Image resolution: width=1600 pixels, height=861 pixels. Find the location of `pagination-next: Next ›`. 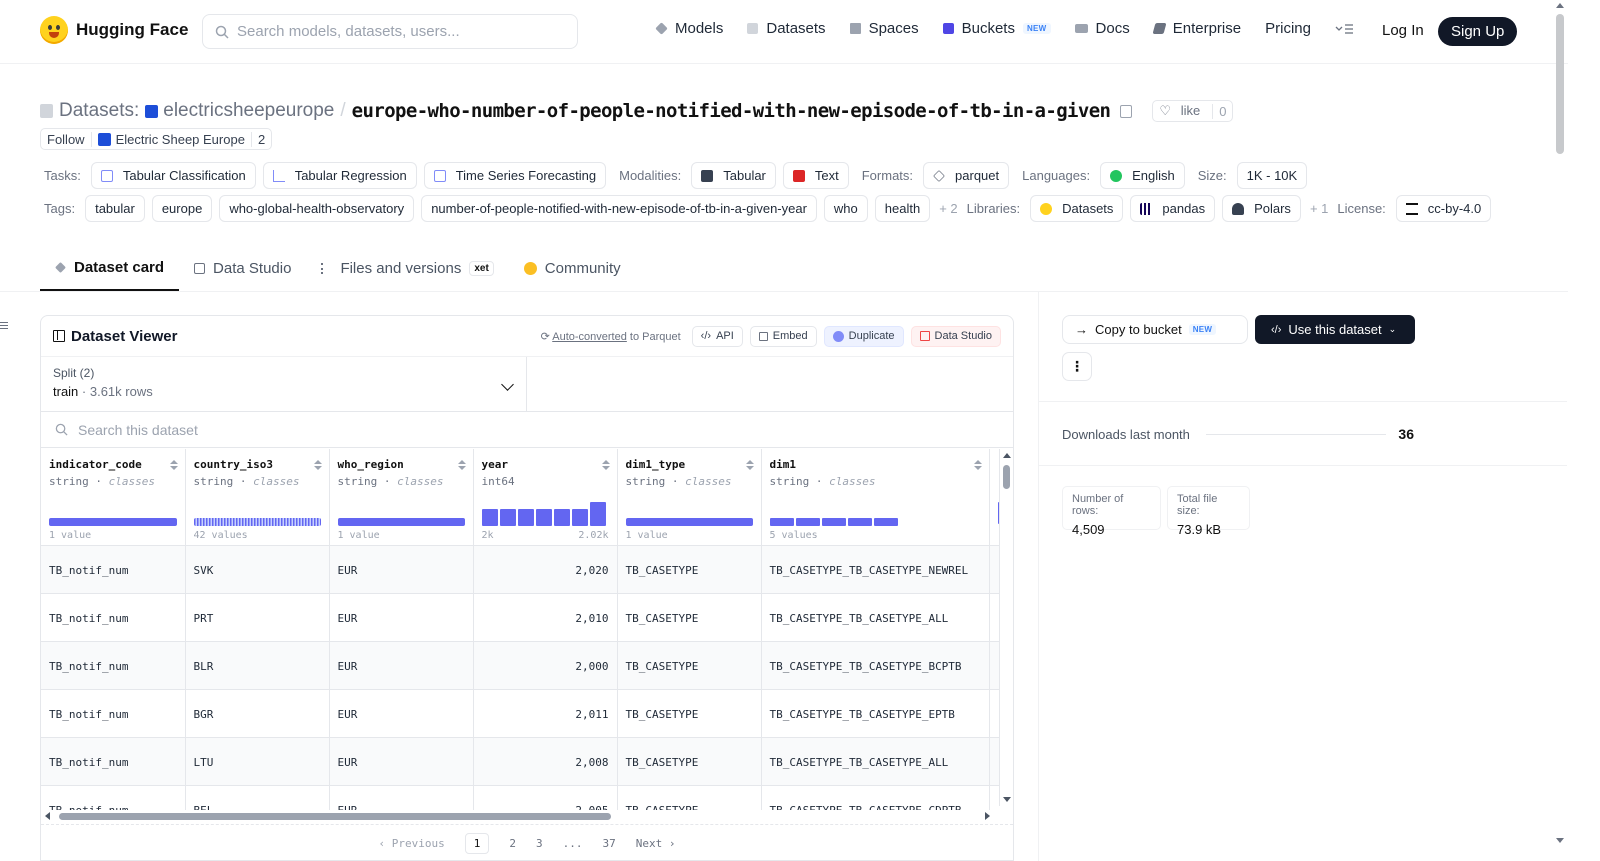

pagination-next: Next › is located at coordinates (656, 843).